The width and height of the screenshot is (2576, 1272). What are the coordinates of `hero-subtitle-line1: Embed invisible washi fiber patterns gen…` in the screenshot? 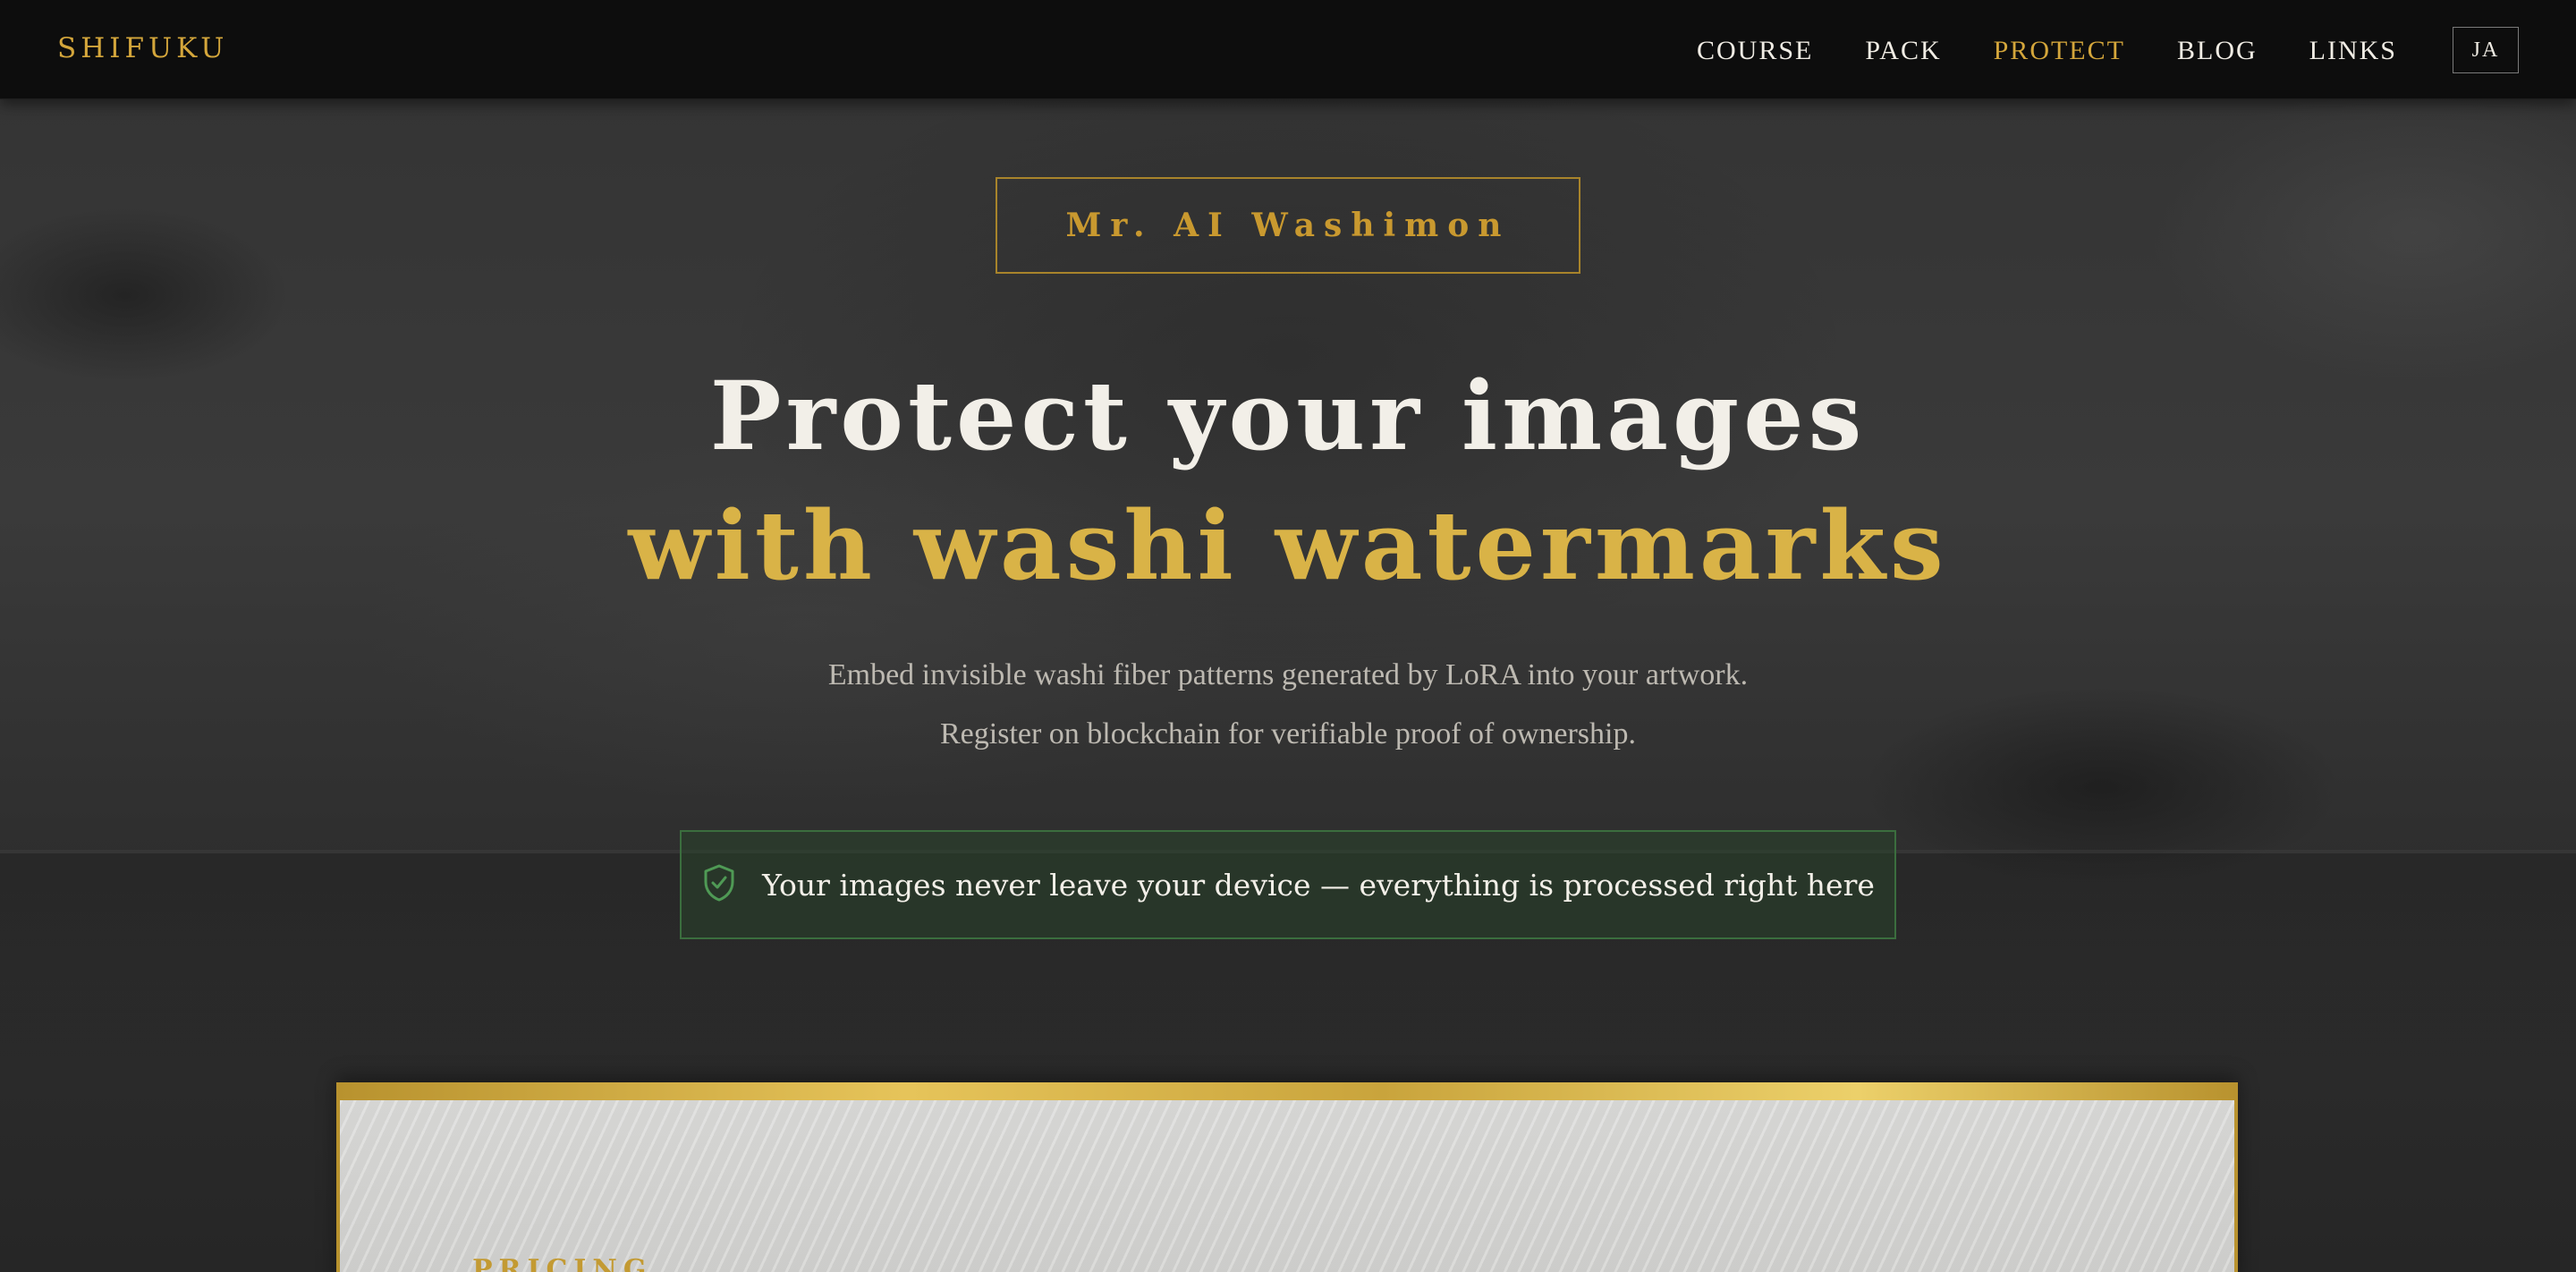 It's located at (1288, 674).